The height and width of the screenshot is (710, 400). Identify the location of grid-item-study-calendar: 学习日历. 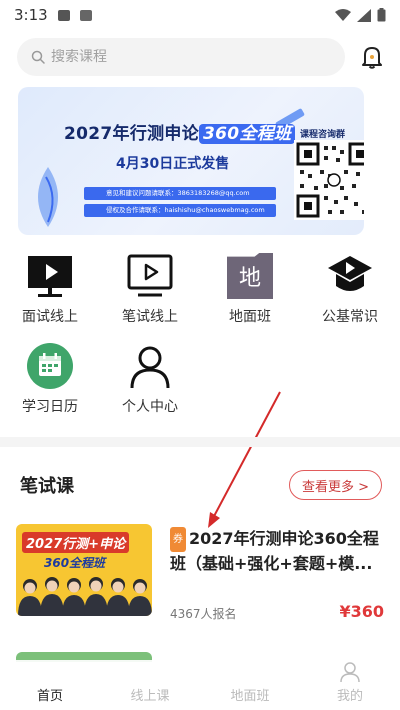
(50, 379).